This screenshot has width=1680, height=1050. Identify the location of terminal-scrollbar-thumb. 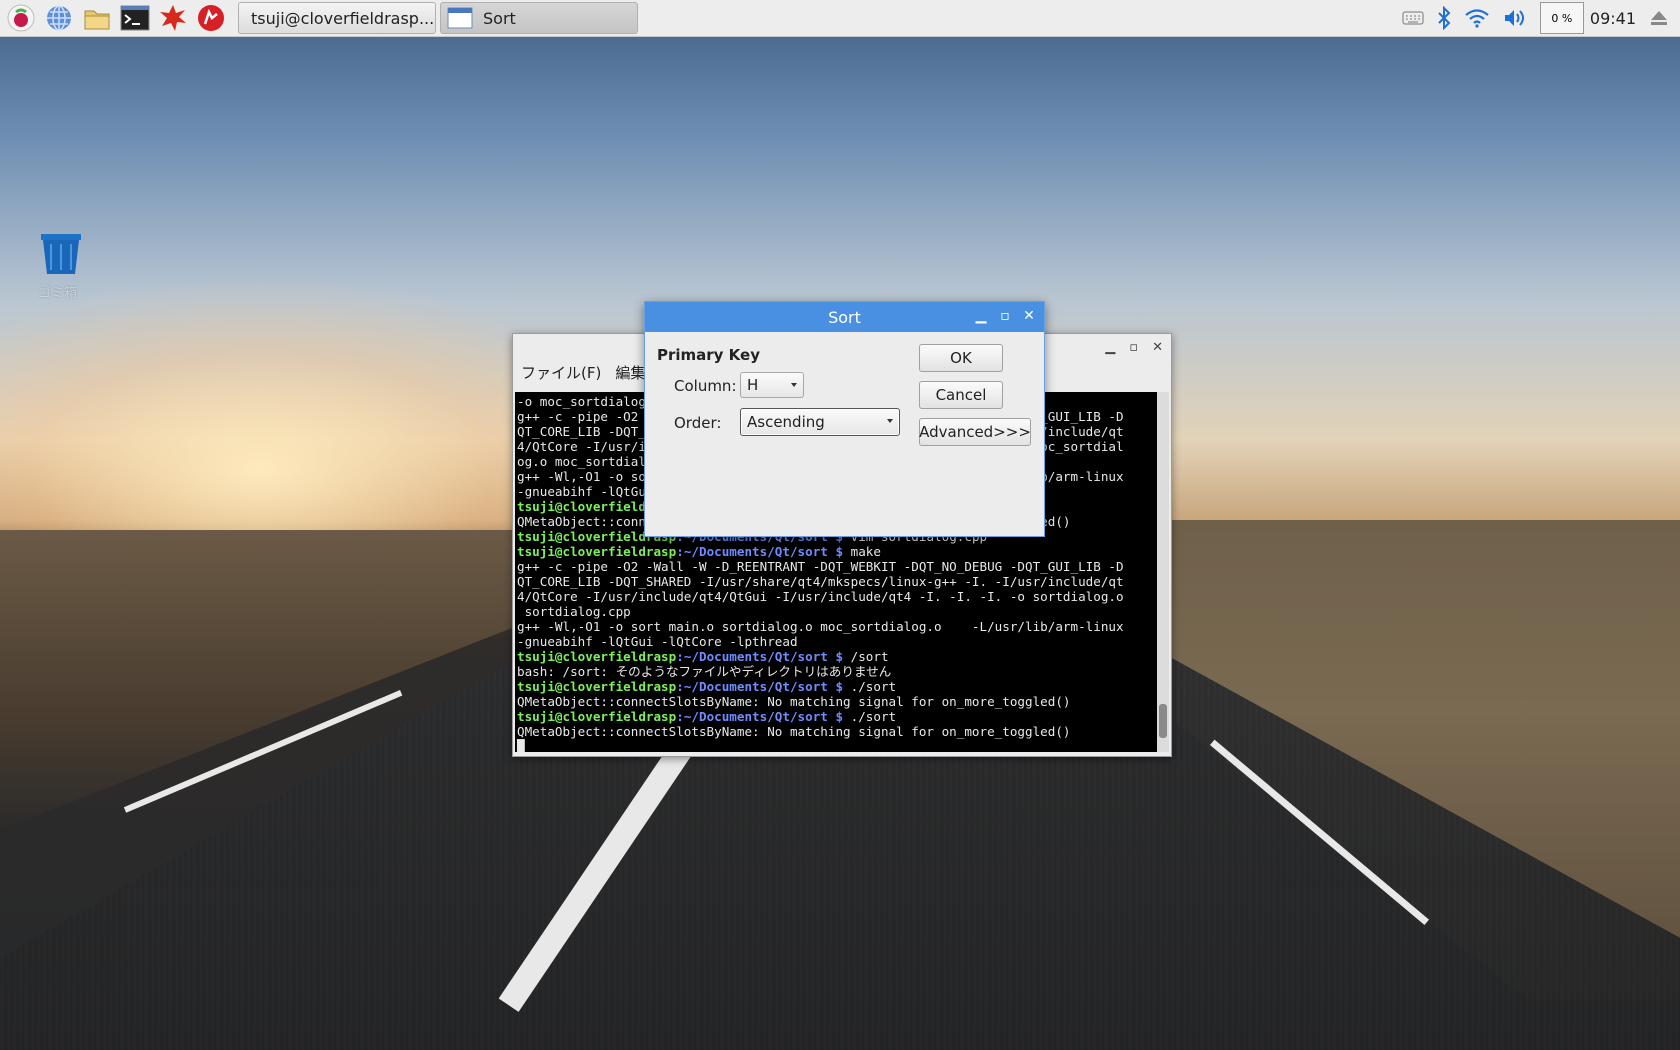
(1163, 721).